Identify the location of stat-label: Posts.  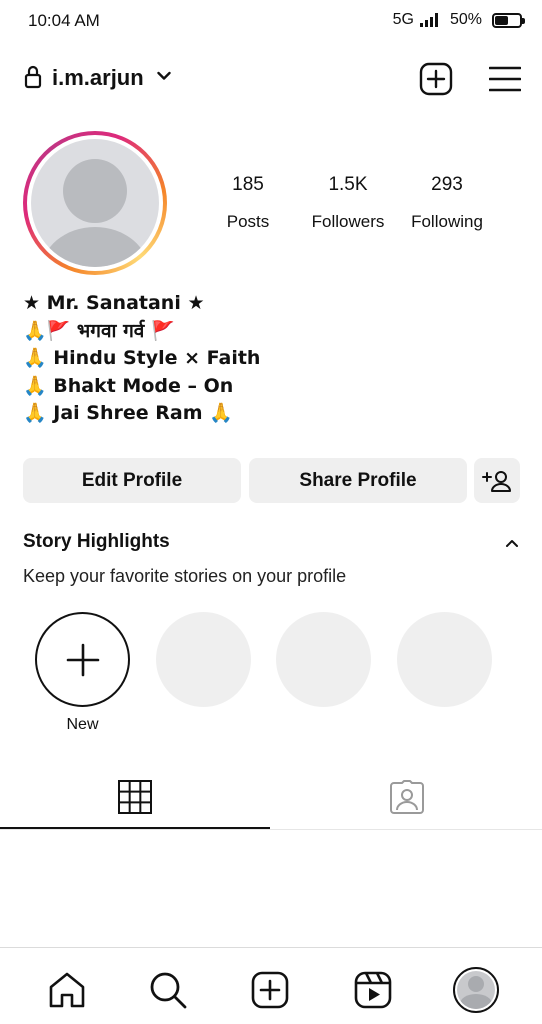
(248, 221).